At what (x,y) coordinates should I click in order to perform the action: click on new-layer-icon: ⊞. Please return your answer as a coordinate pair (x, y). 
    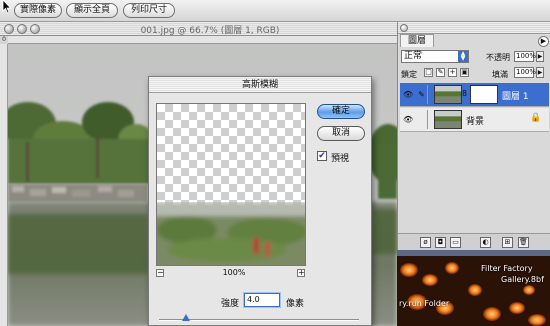
    Looking at the image, I should click on (507, 242).